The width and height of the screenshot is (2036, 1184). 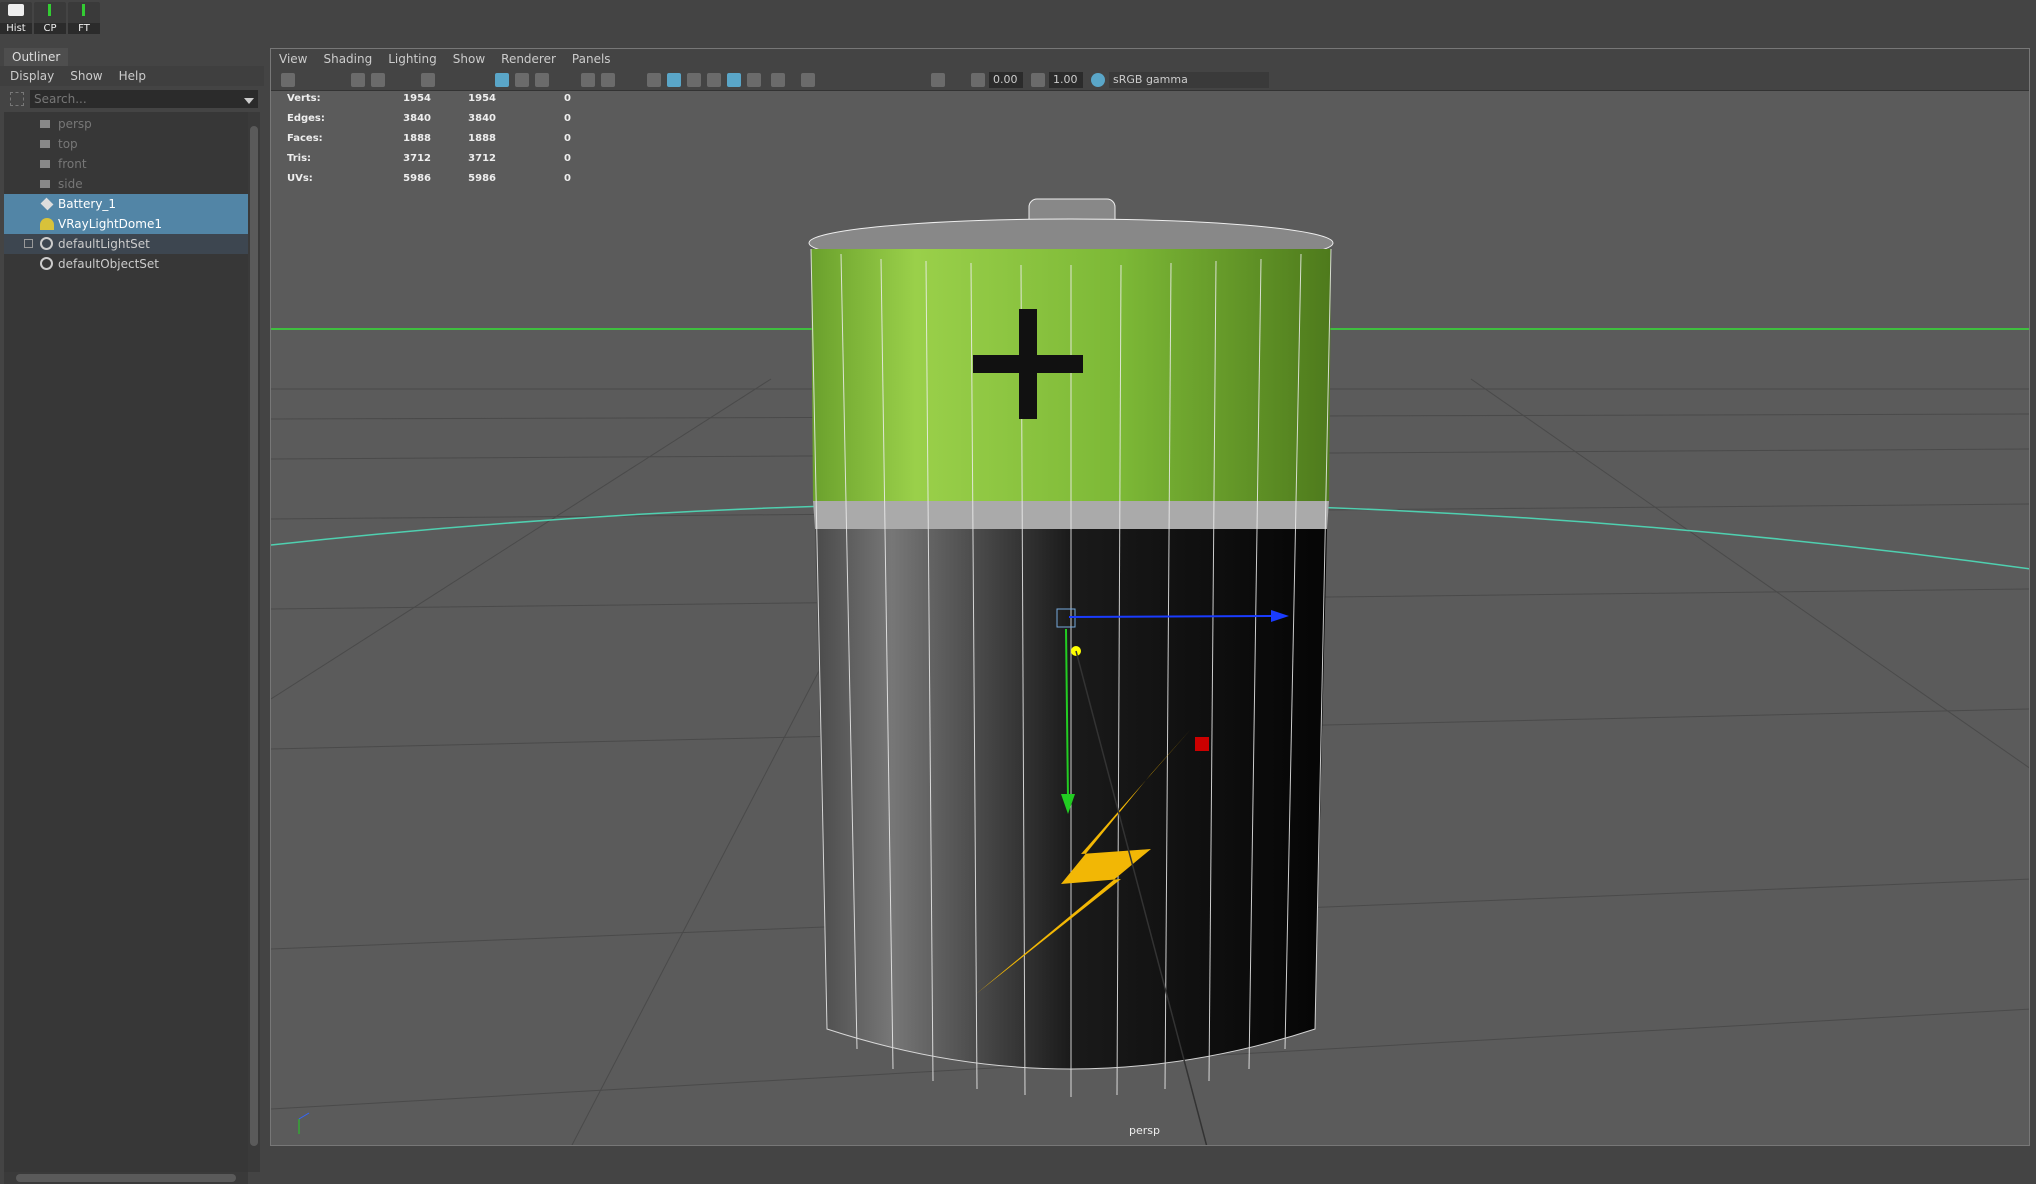 What do you see at coordinates (126, 164) in the screenshot?
I see `outliner-item-front: front` at bounding box center [126, 164].